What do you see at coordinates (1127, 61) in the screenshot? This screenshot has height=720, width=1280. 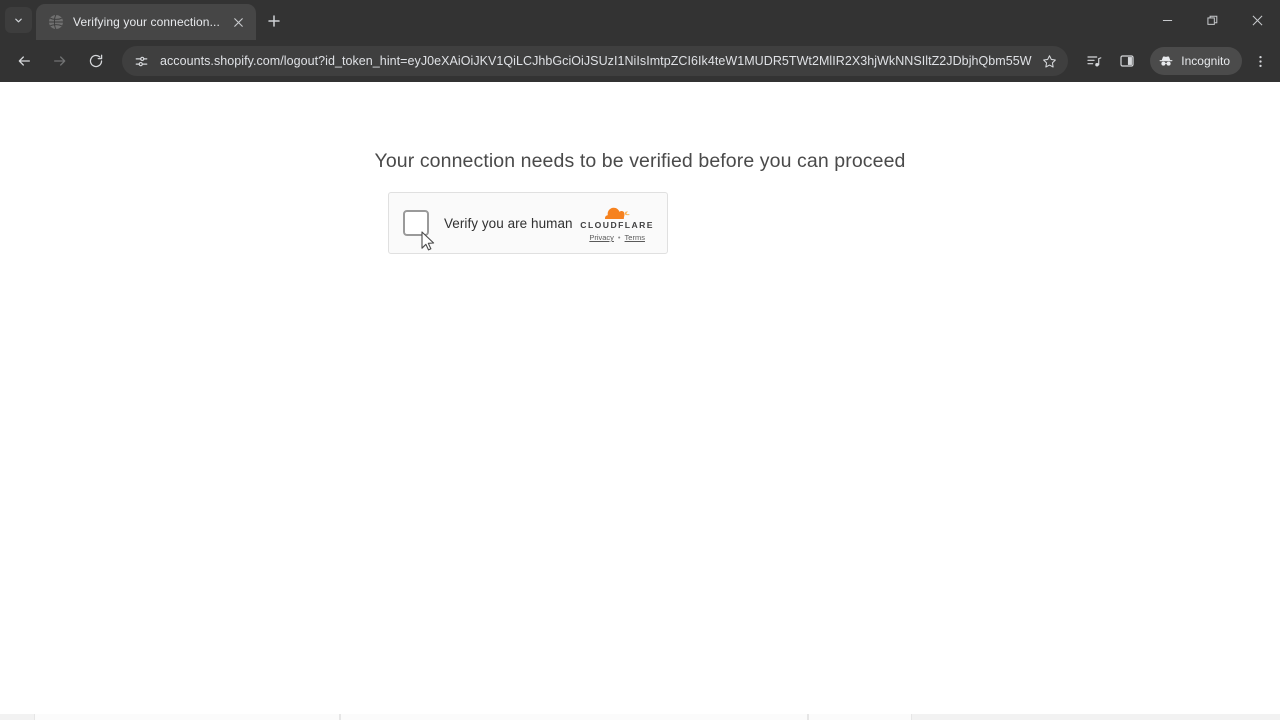 I see `side-panel-icon` at bounding box center [1127, 61].